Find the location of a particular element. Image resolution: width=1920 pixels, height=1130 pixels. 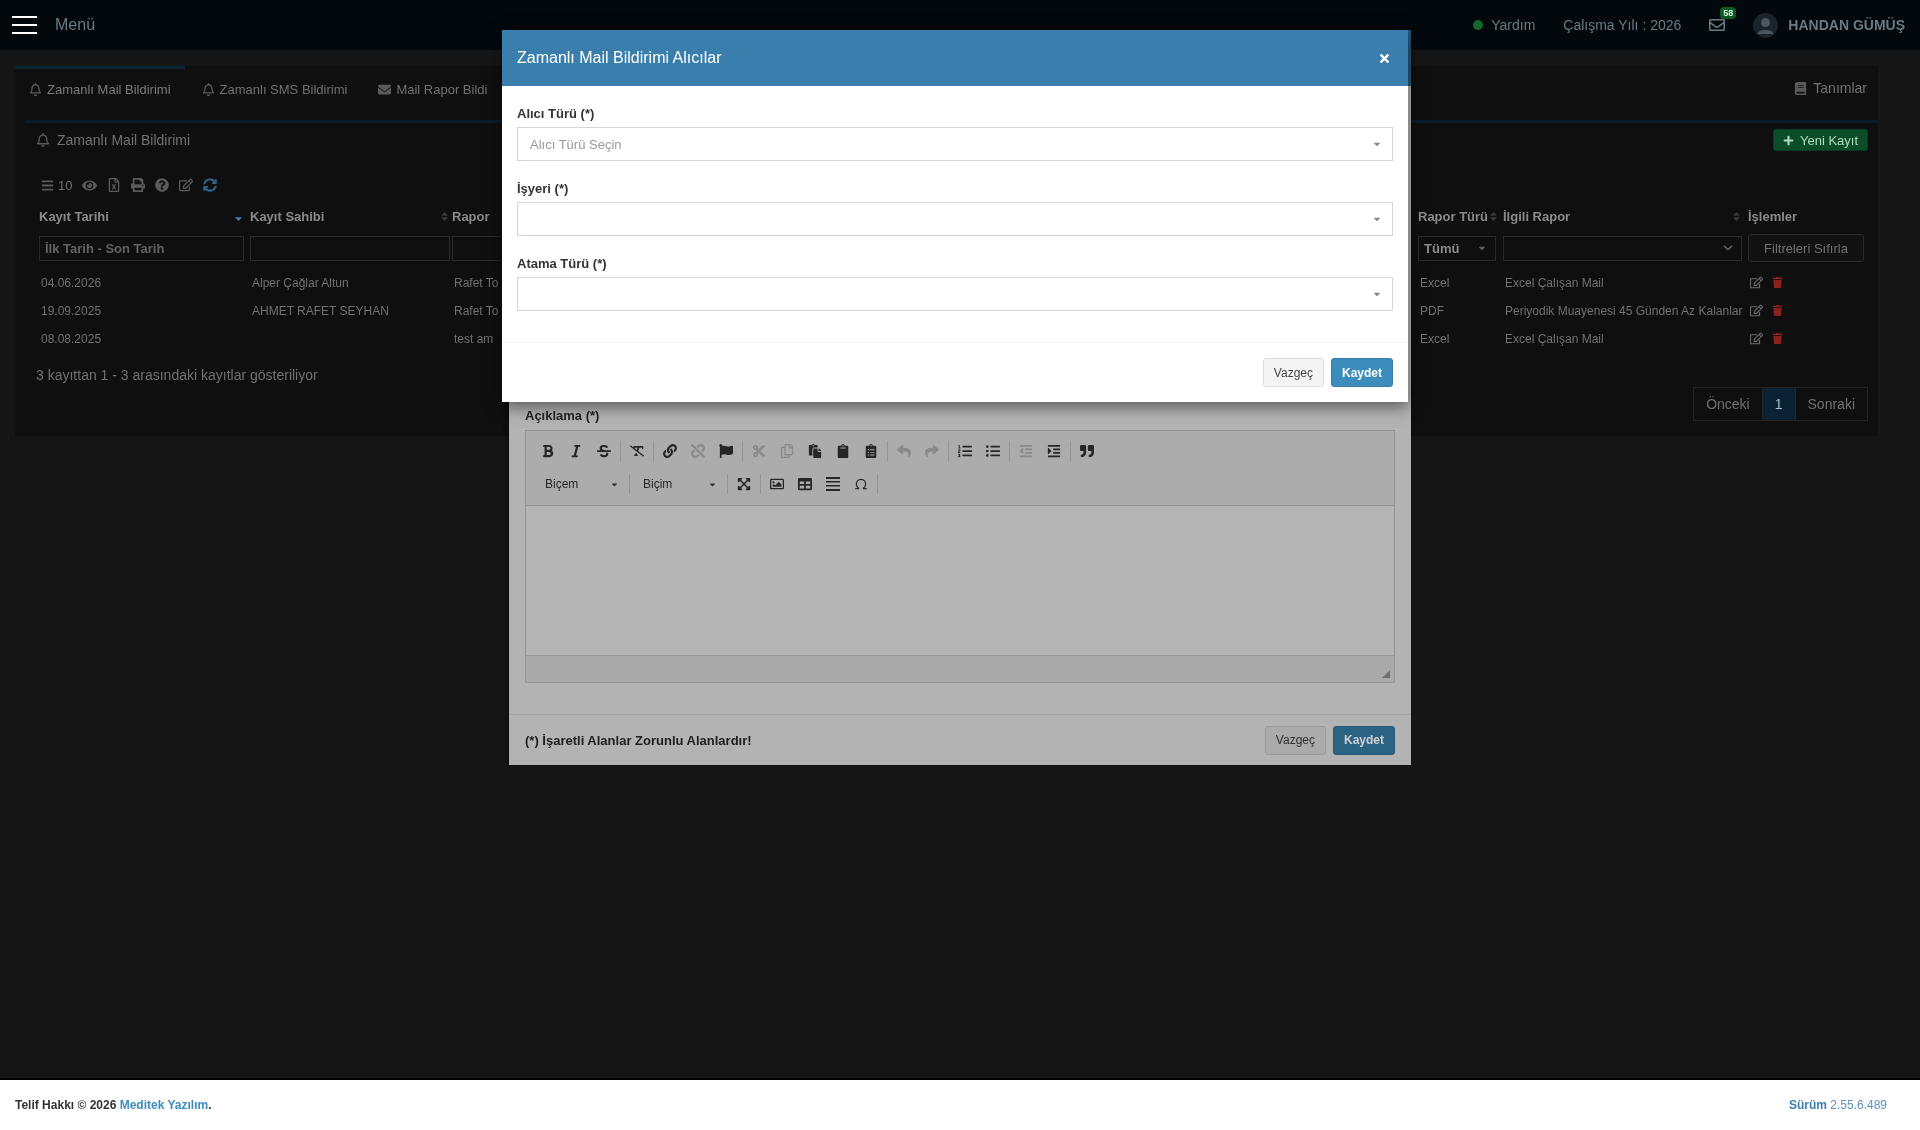

flag-icon is located at coordinates (726, 451).